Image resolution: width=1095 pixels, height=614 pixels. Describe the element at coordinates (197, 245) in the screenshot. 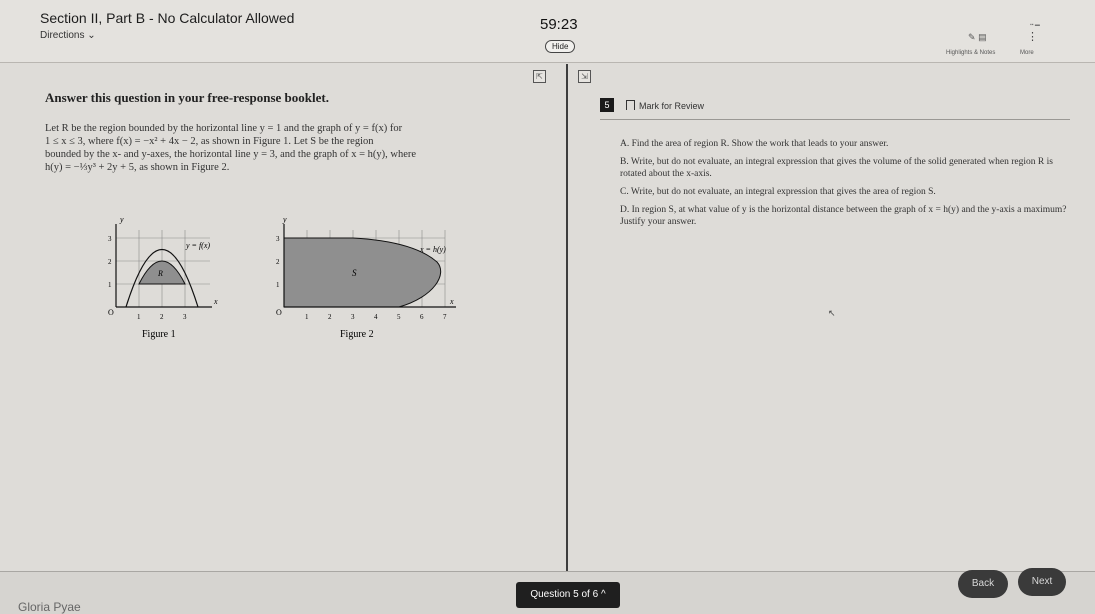

I see `fig1-curve-label: y = f(x)` at that location.